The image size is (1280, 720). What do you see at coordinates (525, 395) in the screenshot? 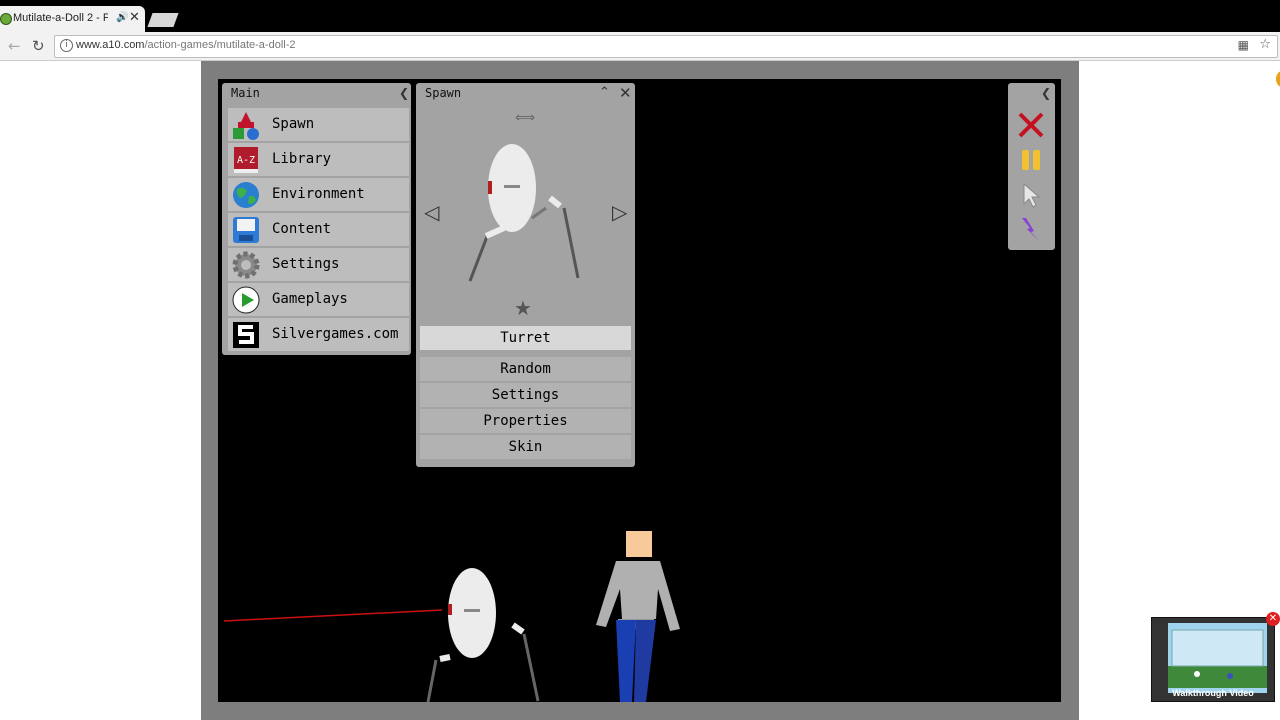
I see `spawn-settings-button: Settings` at bounding box center [525, 395].